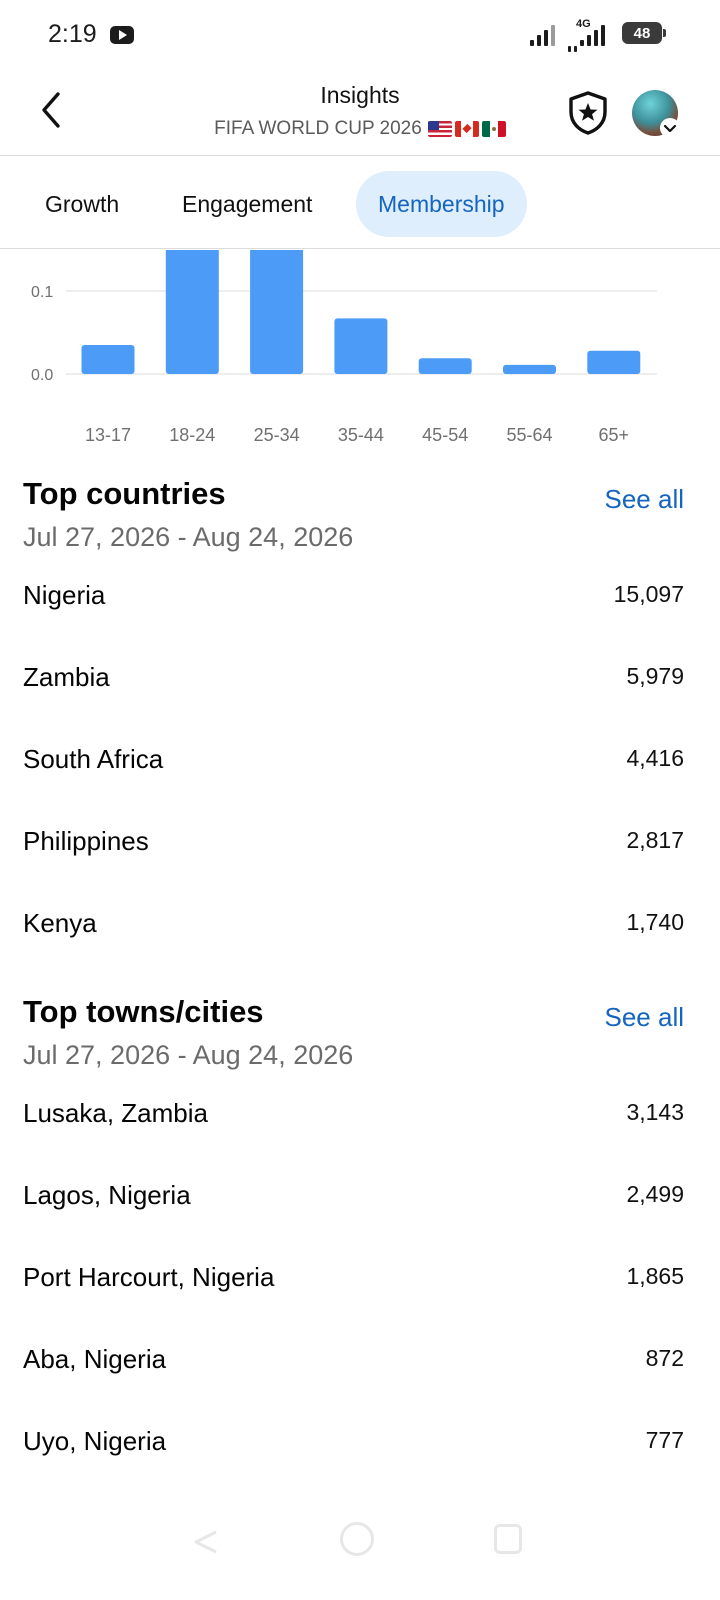 The width and height of the screenshot is (720, 1600). I want to click on mexico-flag-icon, so click(493, 128).